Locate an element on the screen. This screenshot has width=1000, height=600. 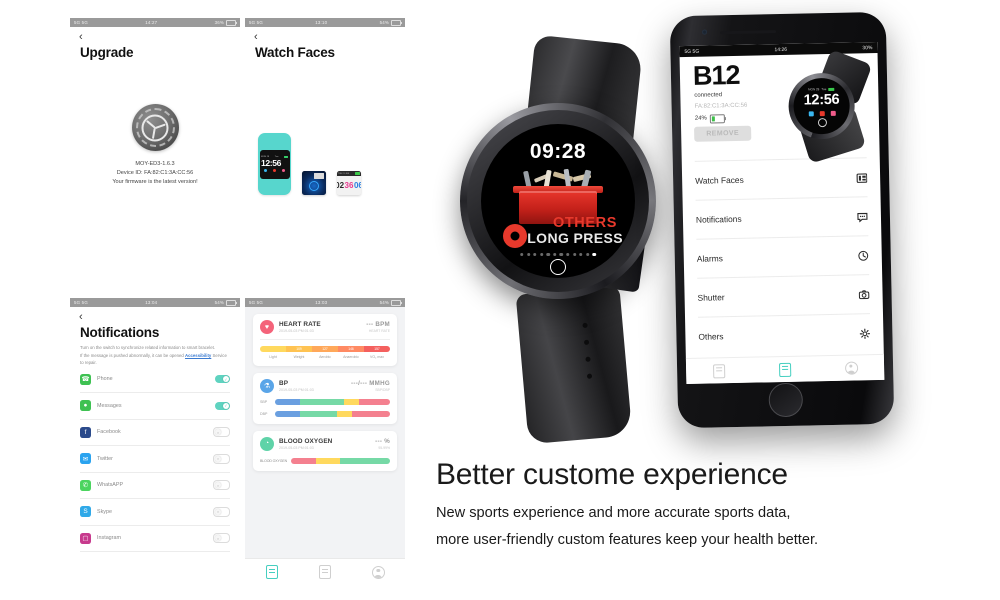
zone-label: Anaerobic is located at coordinates (351, 356).